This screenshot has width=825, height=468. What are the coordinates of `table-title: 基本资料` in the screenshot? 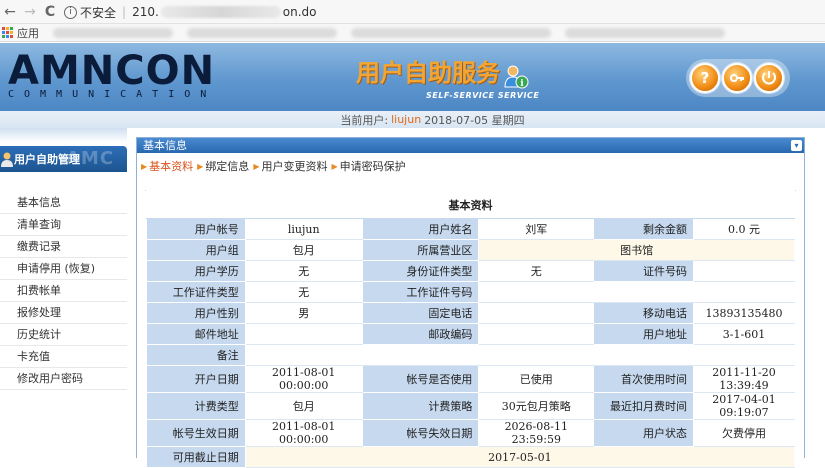 It's located at (470, 204).